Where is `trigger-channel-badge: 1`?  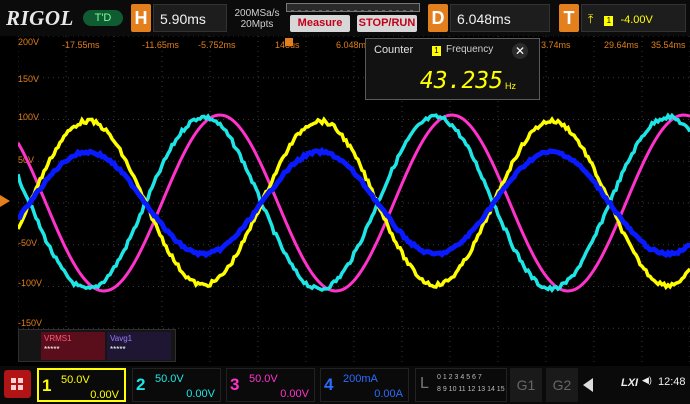
trigger-channel-badge: 1 is located at coordinates (609, 21).